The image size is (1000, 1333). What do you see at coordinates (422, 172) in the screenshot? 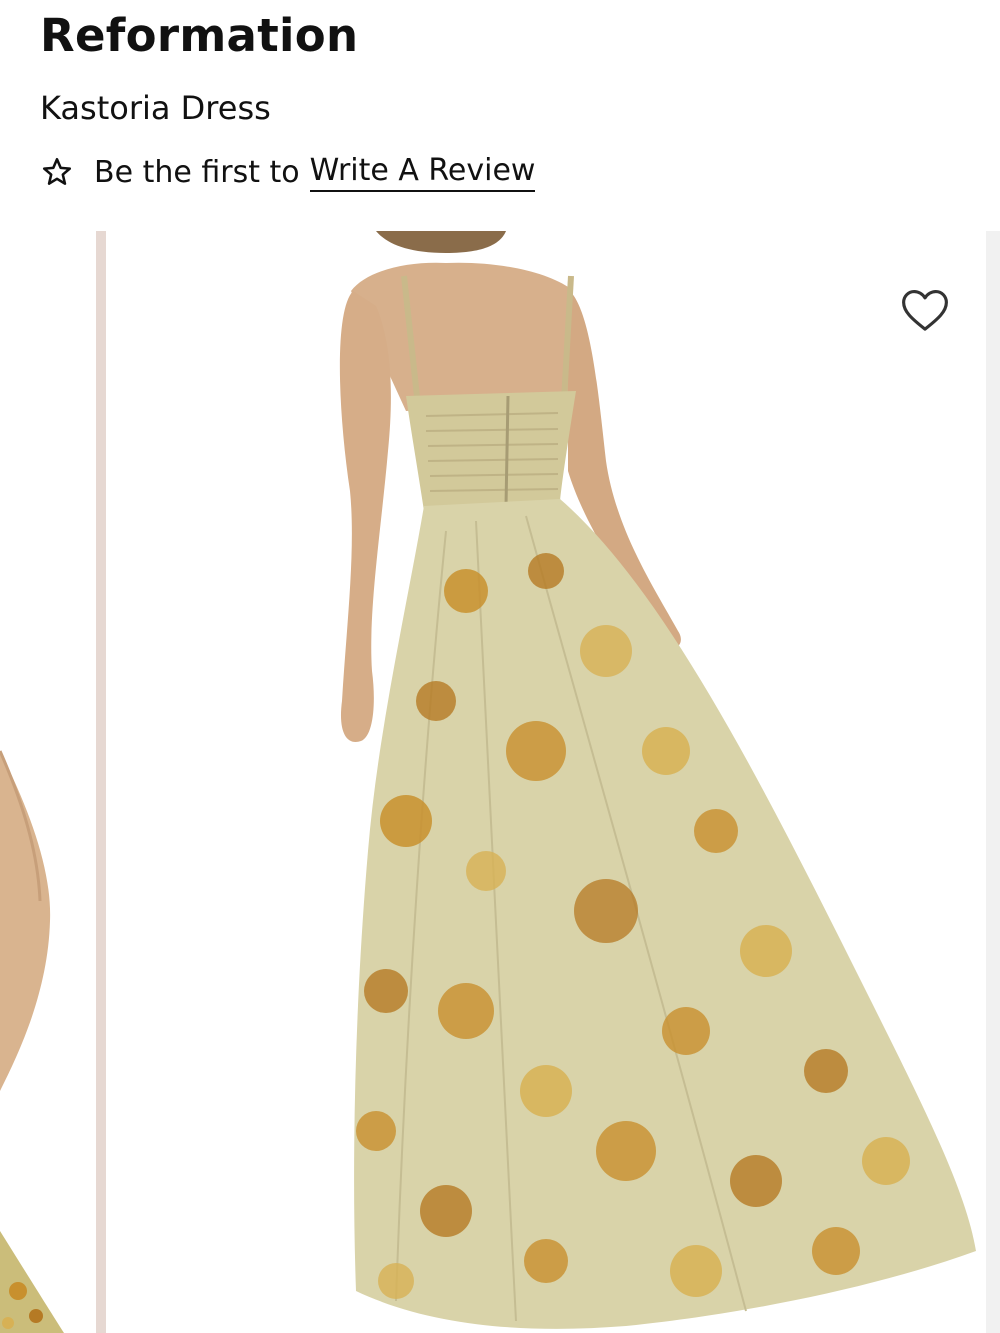
I see `write-review-link: Write A Review` at bounding box center [422, 172].